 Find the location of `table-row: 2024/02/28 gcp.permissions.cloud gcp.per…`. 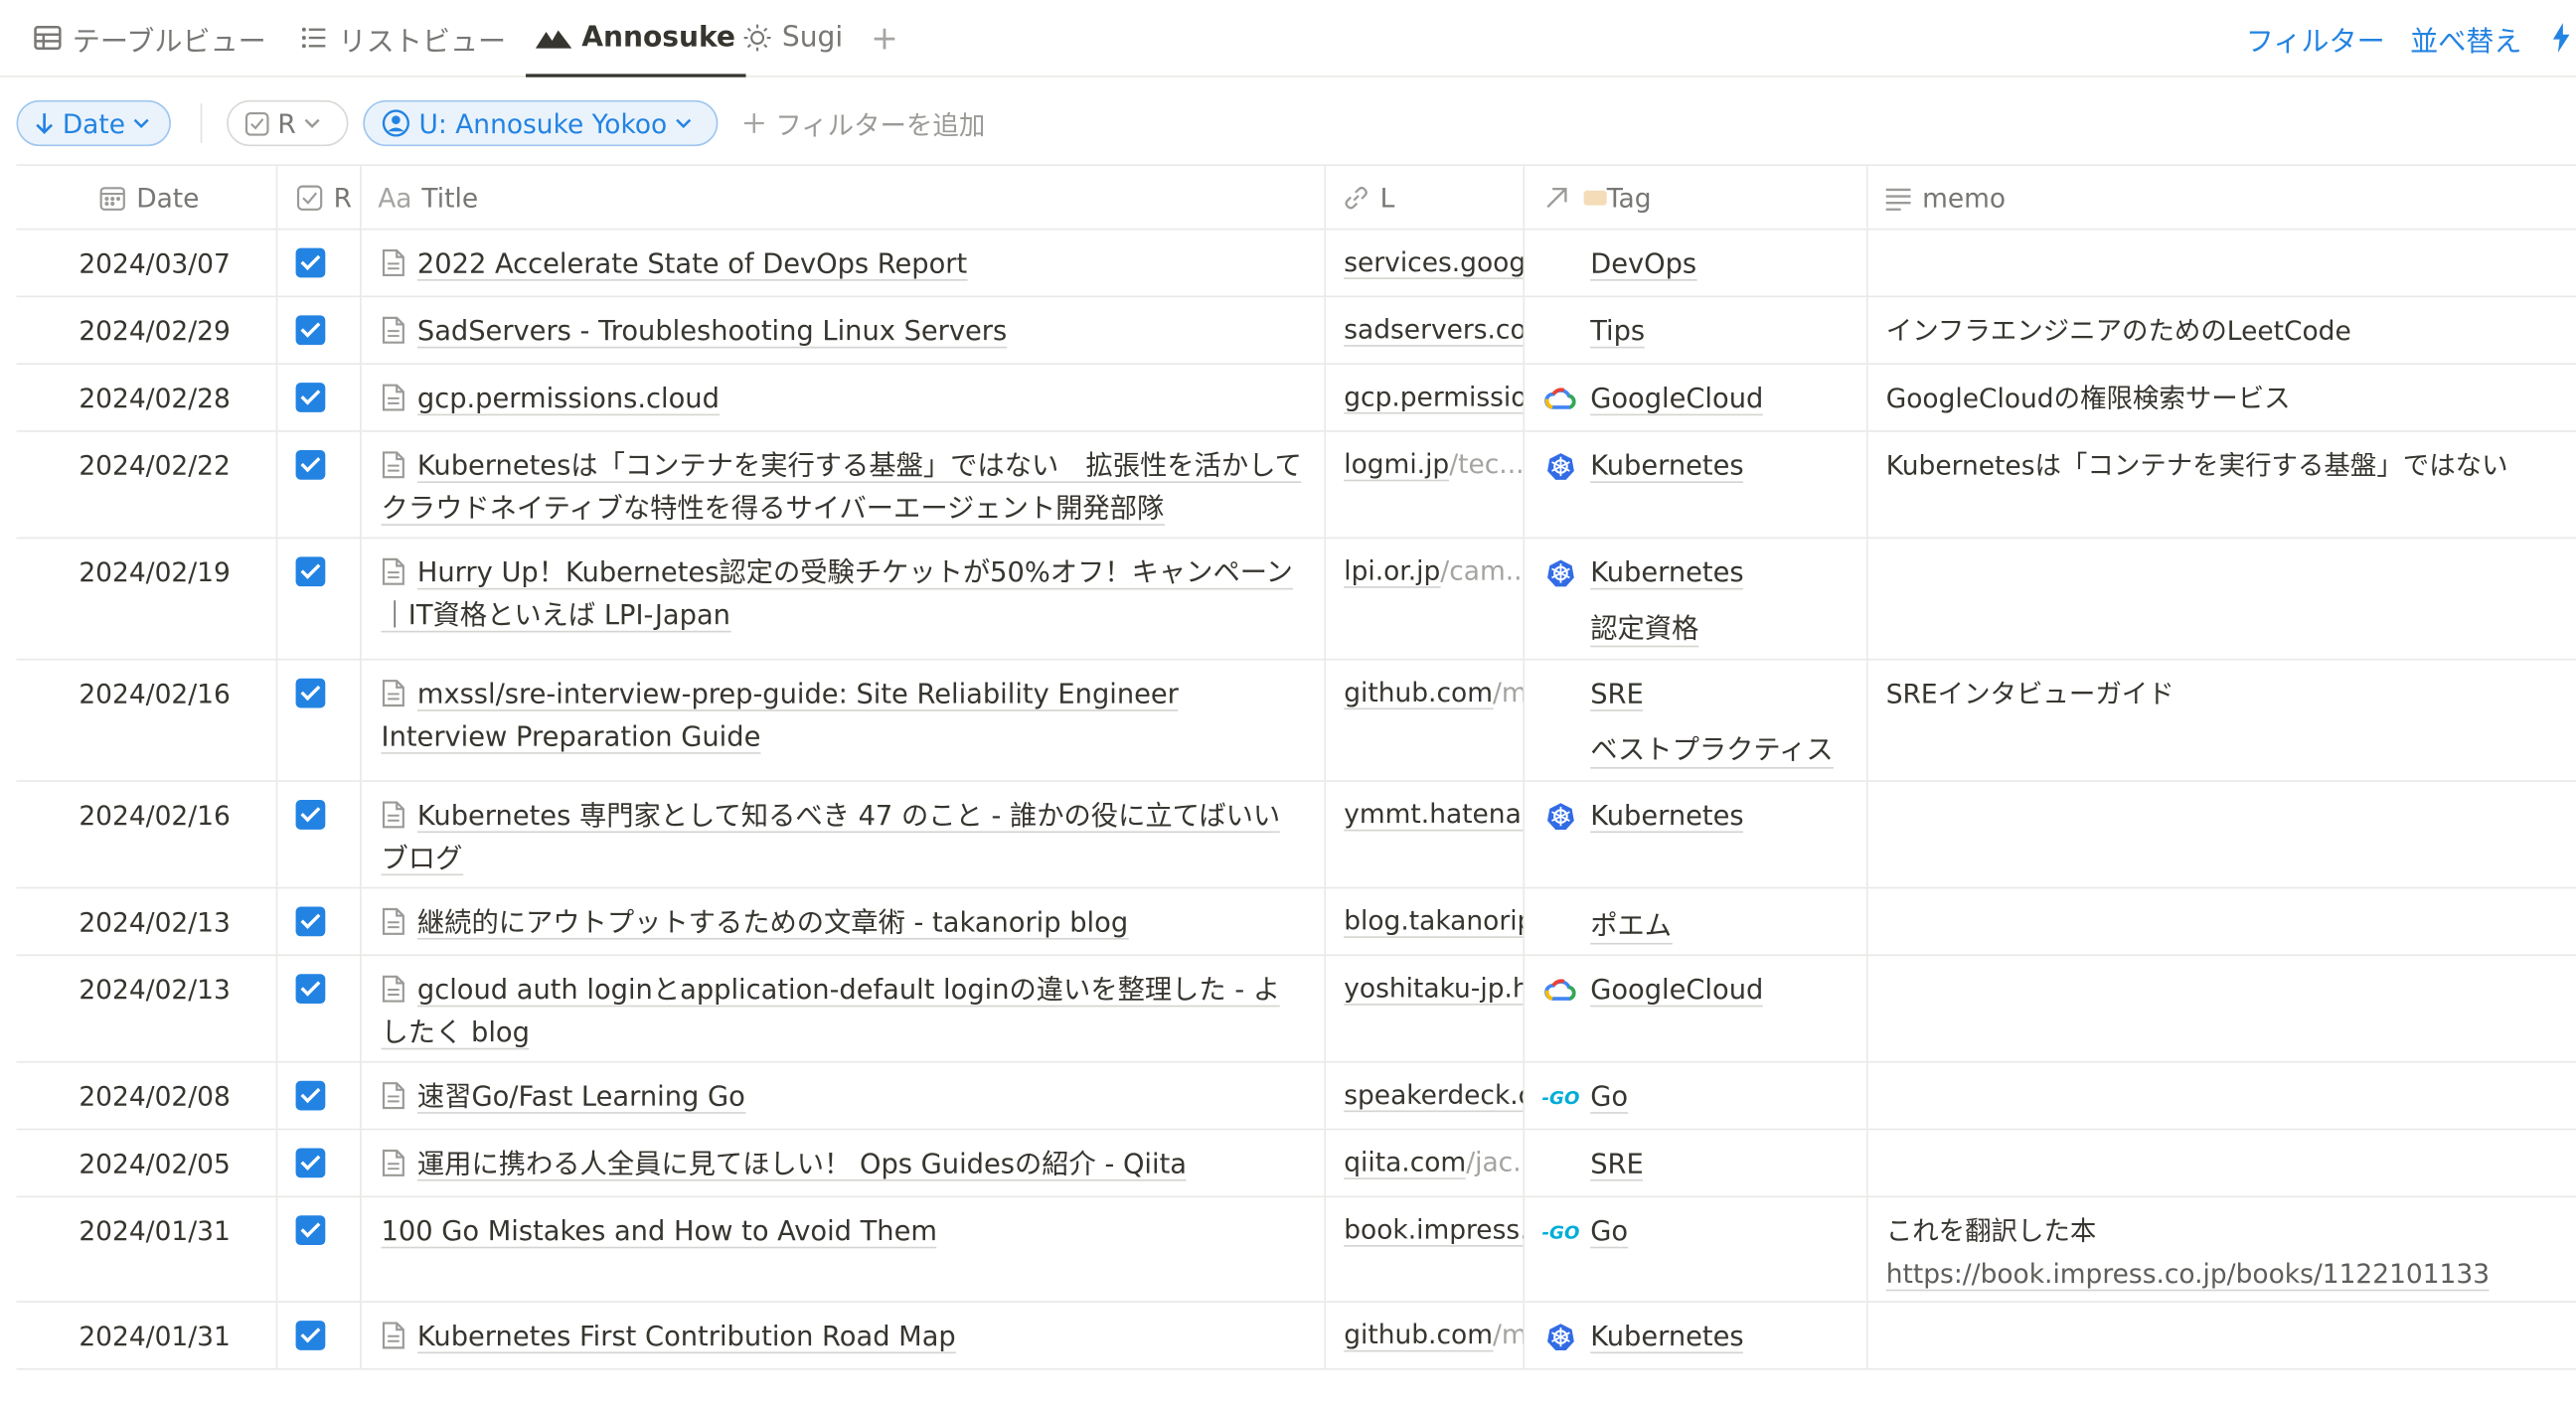

table-row: 2024/02/28 gcp.permissions.cloud gcp.per… is located at coordinates (1296, 398).